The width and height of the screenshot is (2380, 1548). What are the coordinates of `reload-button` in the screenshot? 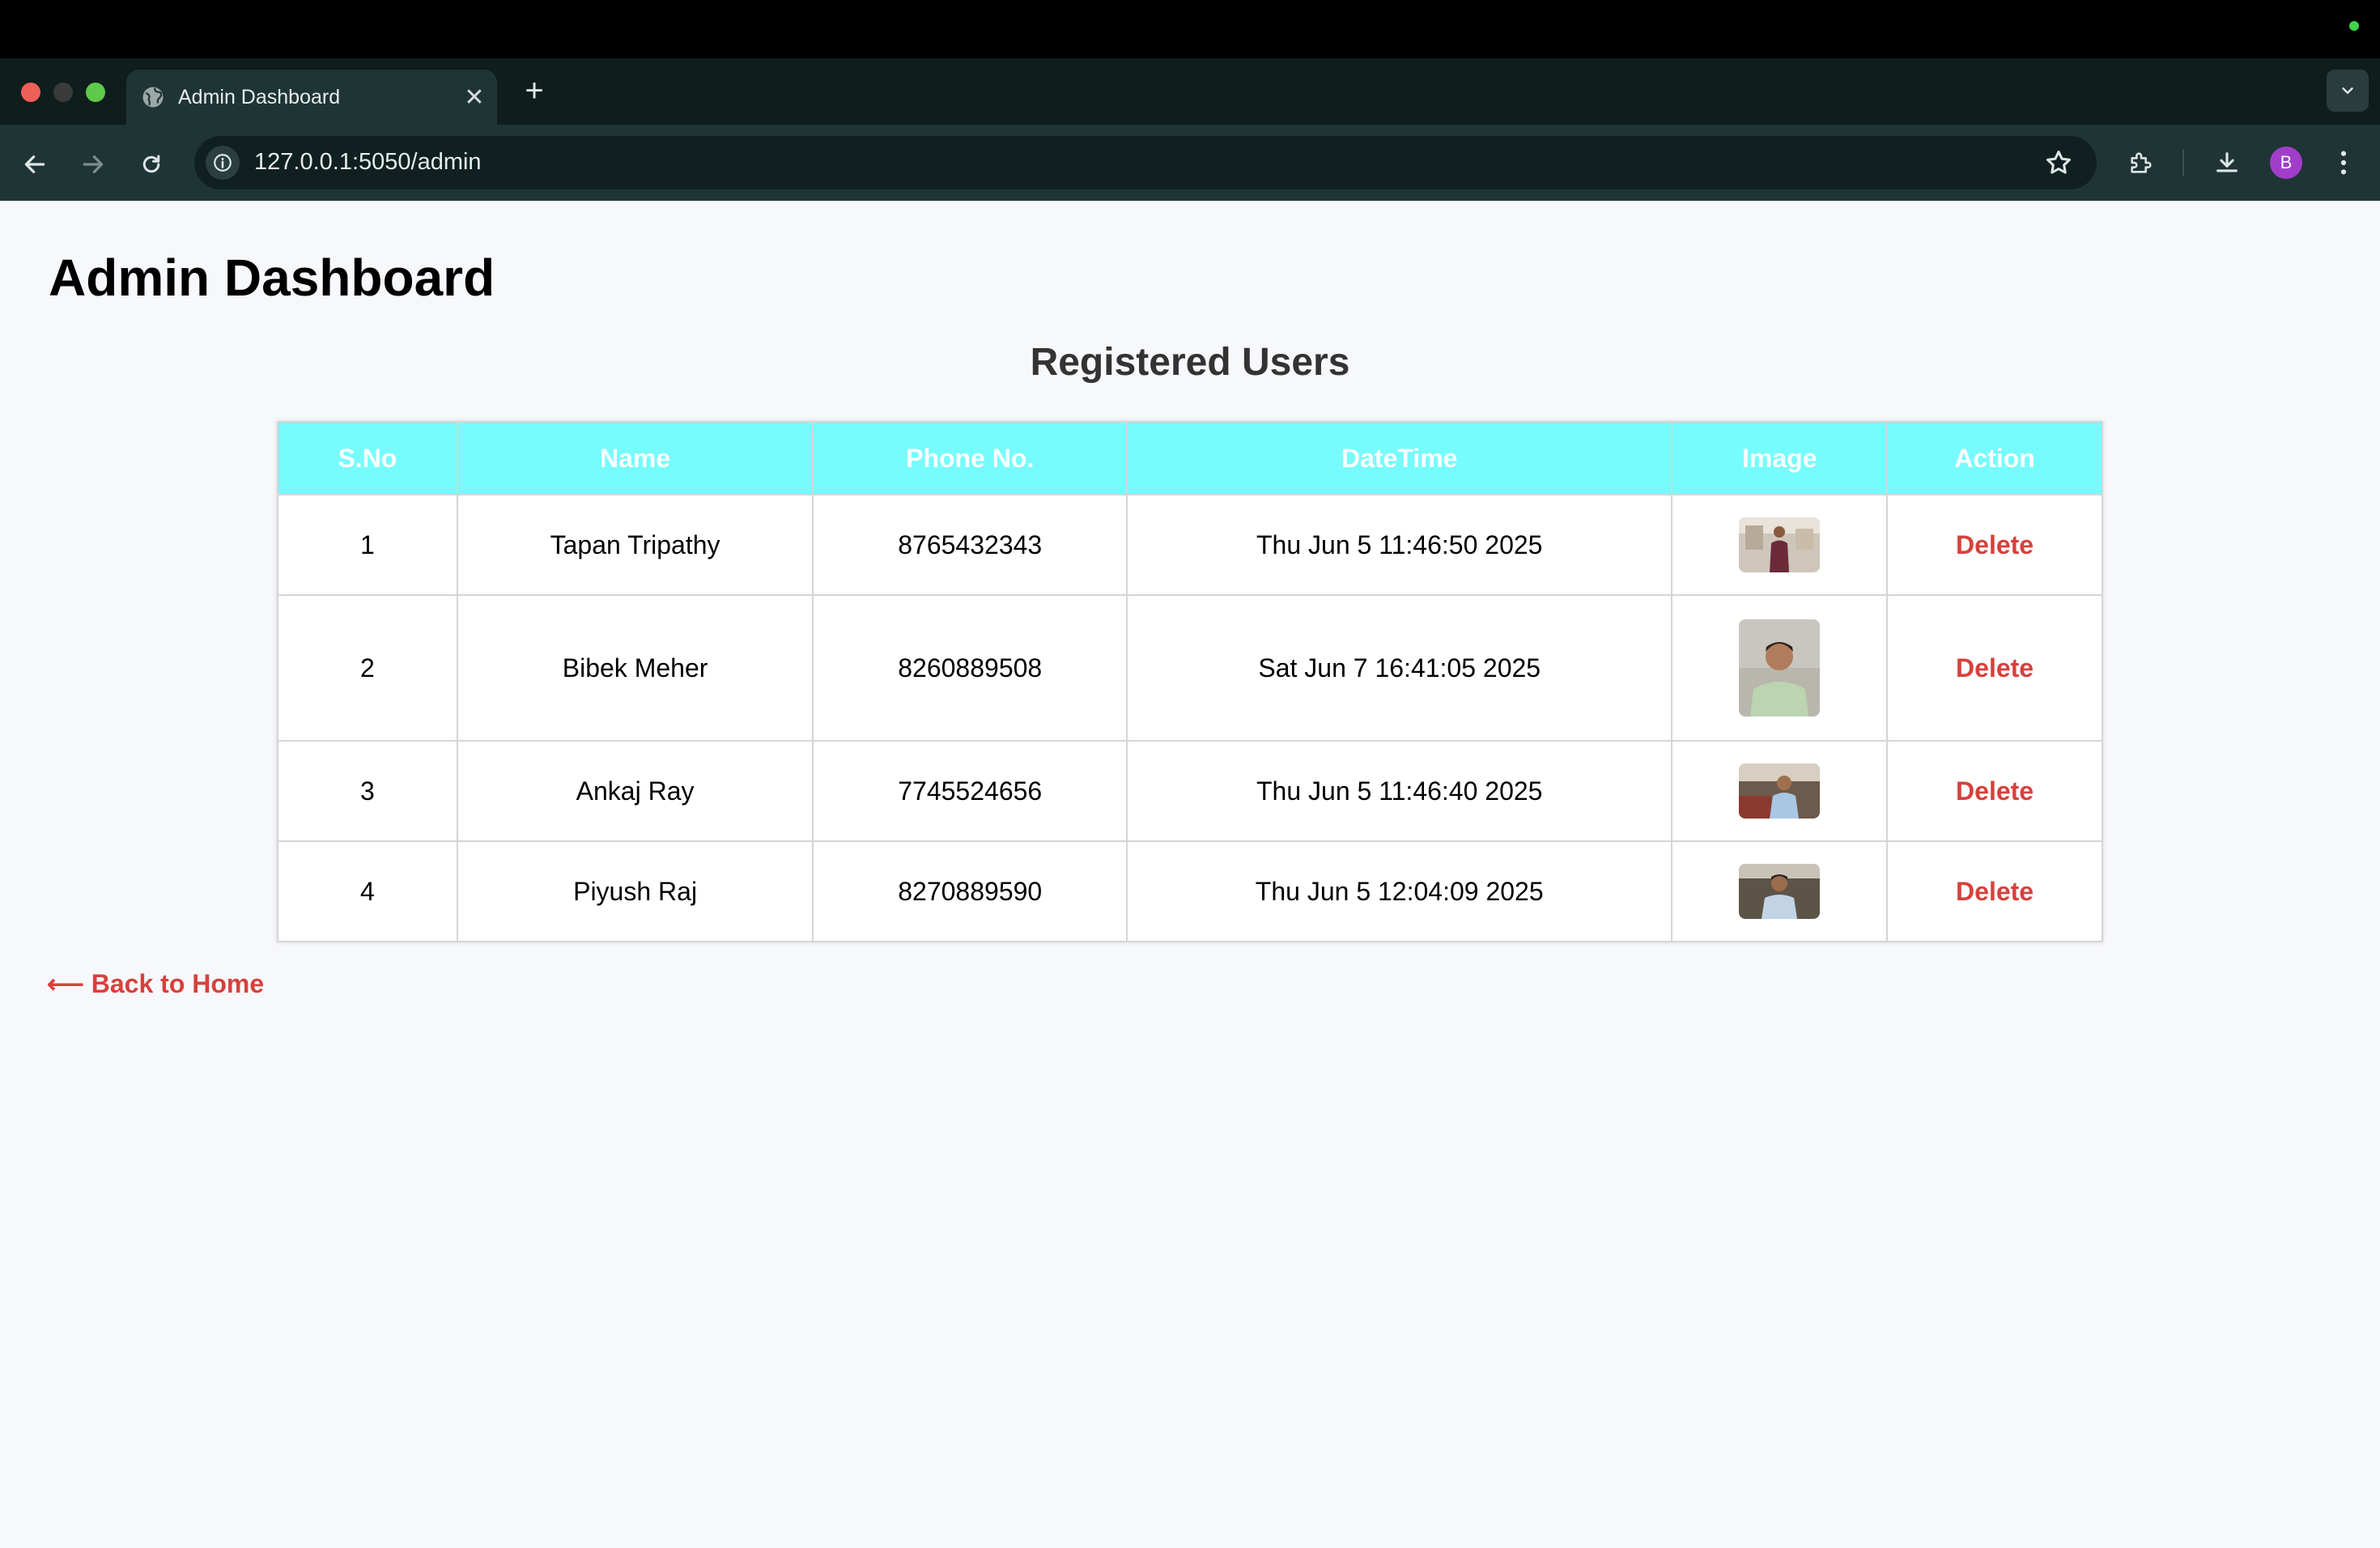 It's located at (151, 165).